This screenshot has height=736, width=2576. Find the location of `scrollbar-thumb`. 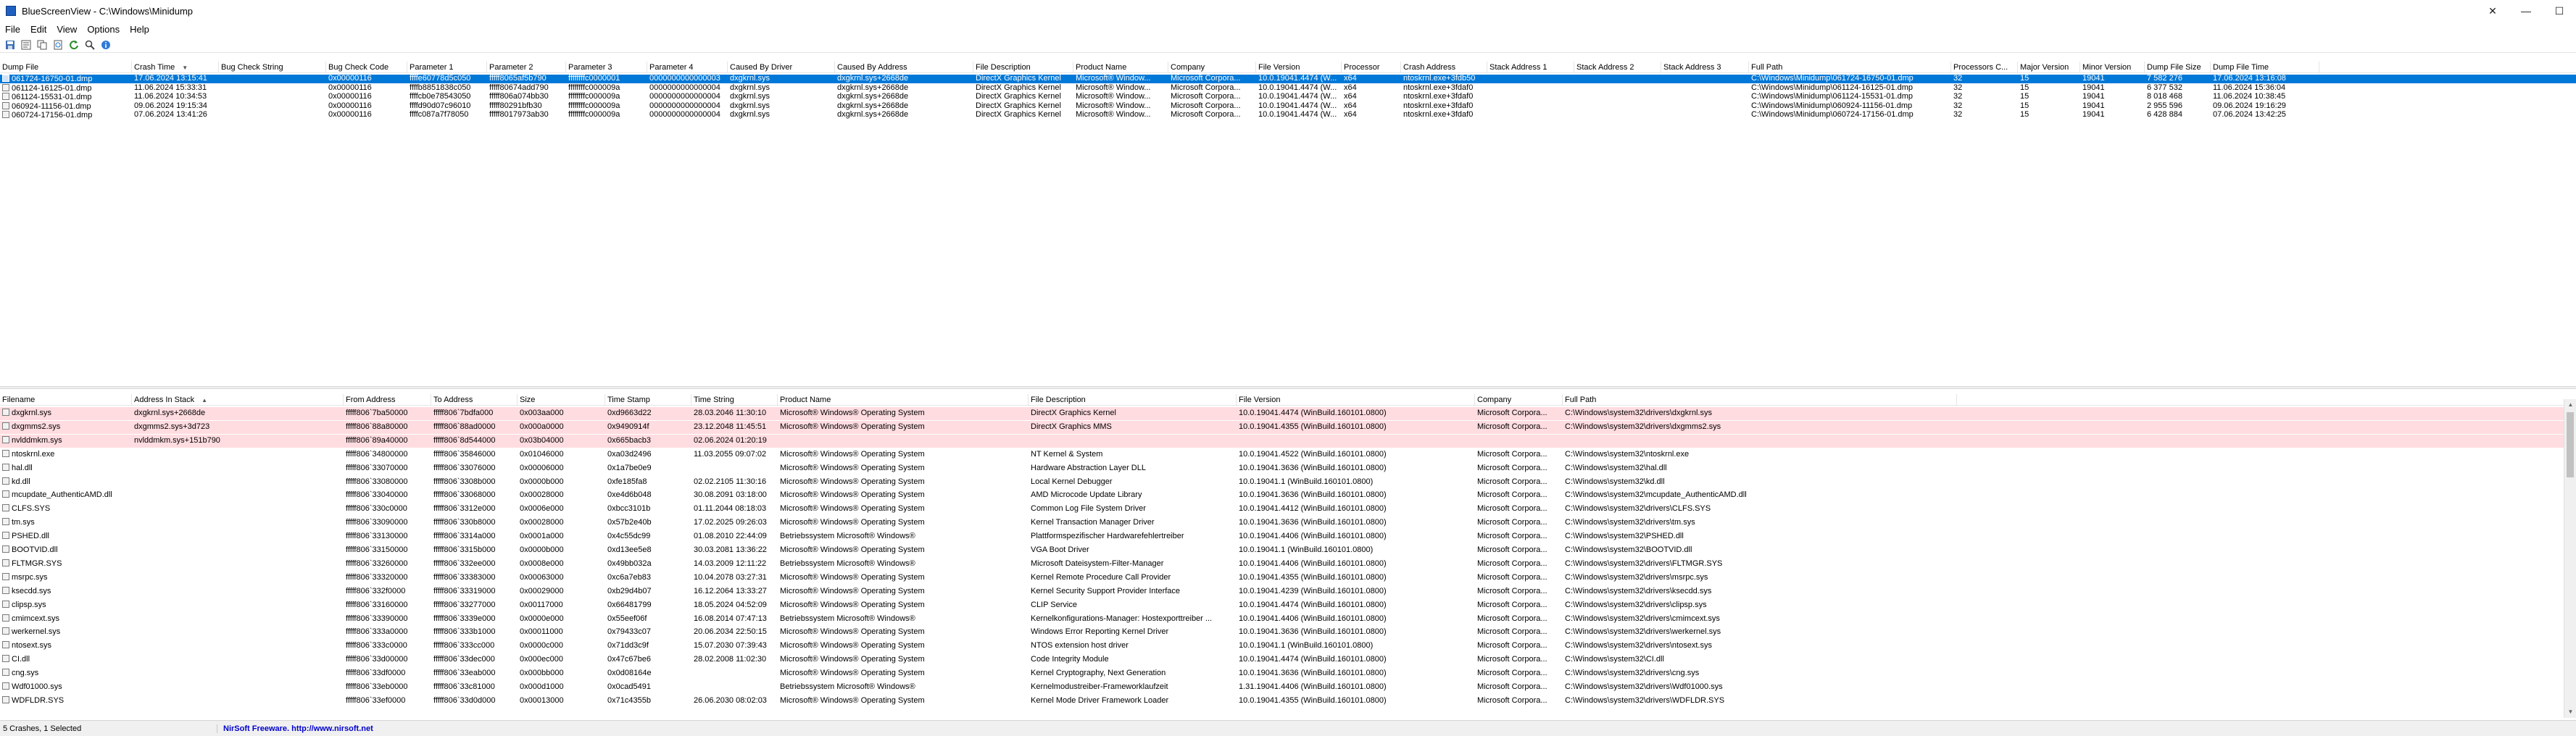

scrollbar-thumb is located at coordinates (2570, 444).